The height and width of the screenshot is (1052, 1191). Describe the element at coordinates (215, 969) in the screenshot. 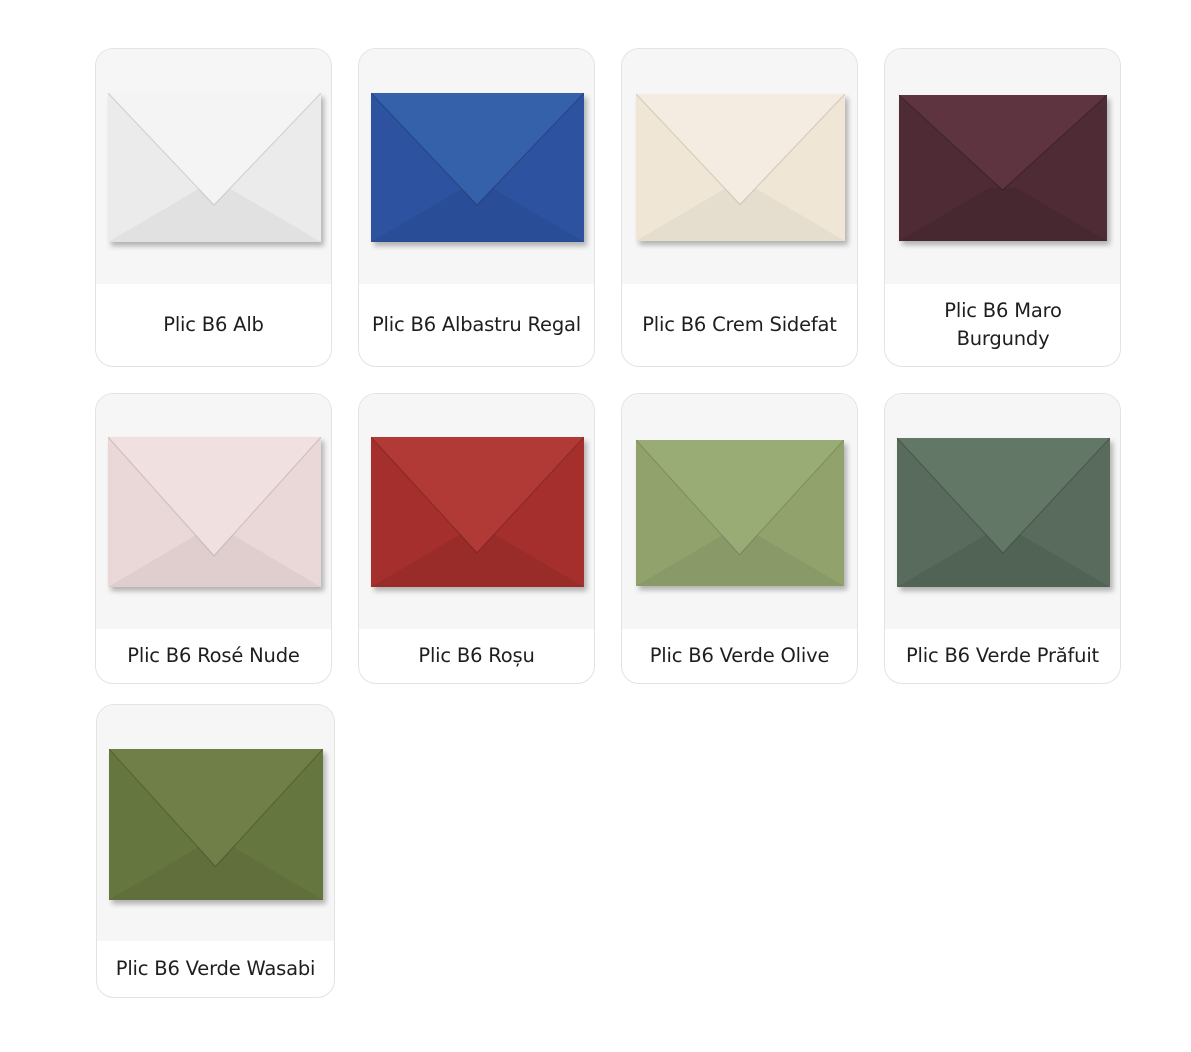

I see `product-title: Plic B6 Verde Wasabi` at that location.